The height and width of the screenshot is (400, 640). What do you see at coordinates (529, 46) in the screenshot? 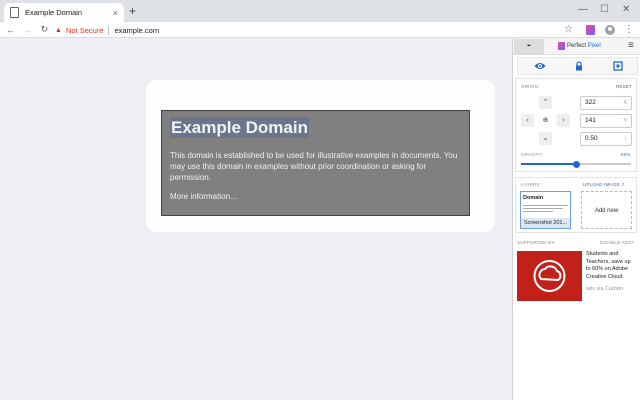
I see `collapse-button: -` at bounding box center [529, 46].